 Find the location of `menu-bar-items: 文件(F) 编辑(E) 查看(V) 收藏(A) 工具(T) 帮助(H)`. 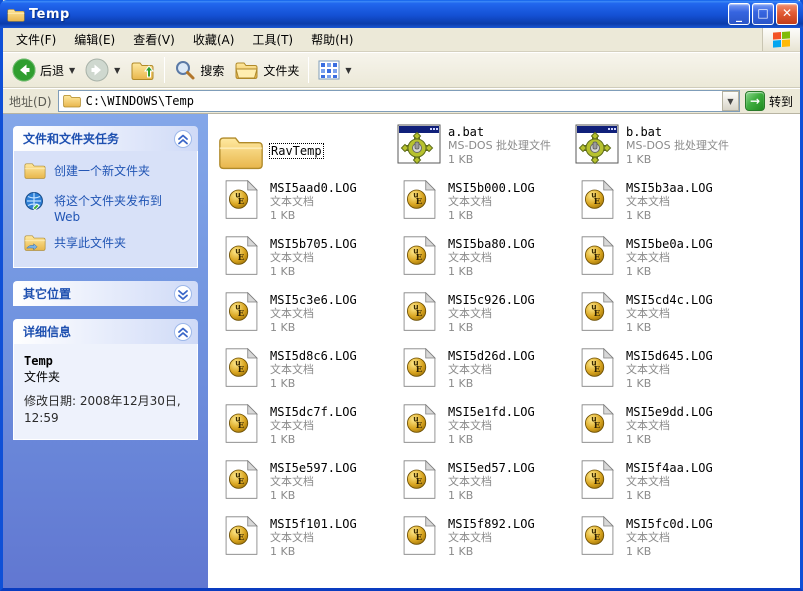

menu-bar-items: 文件(F) 编辑(E) 查看(V) 收藏(A) 工具(T) 帮助(H) is located at coordinates (184, 39).